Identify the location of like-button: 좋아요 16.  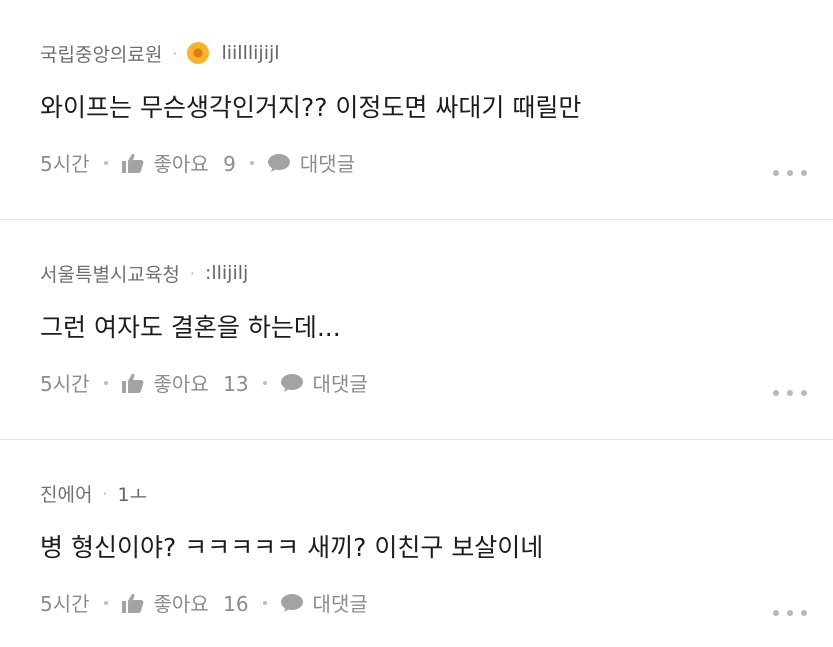
(201, 602).